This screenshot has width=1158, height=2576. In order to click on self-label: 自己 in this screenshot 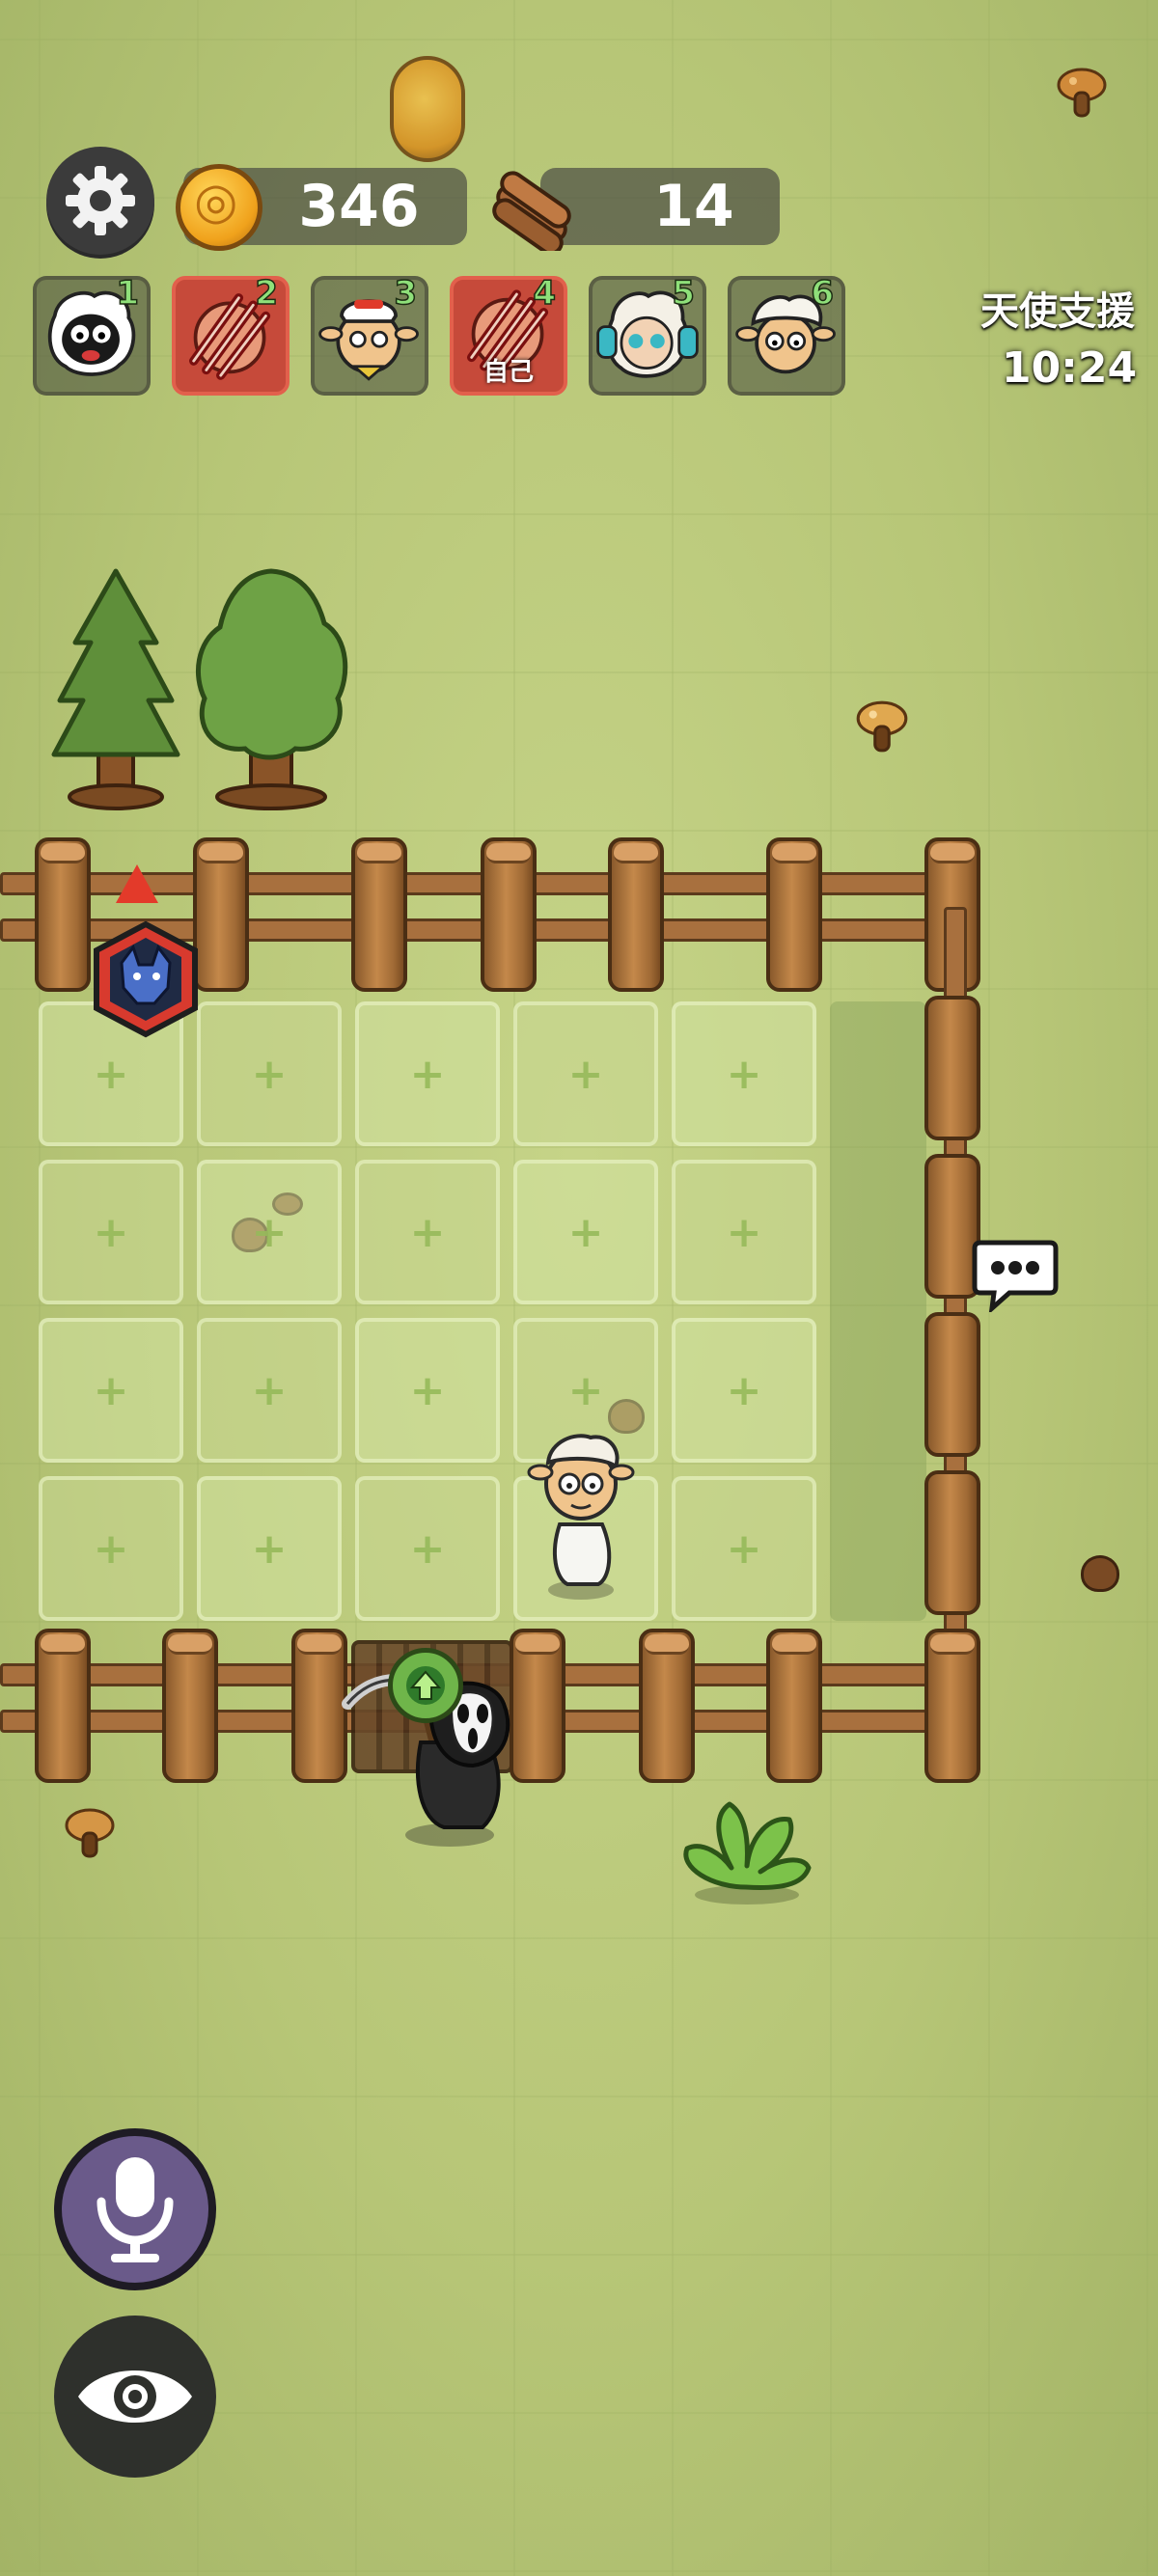, I will do `click(508, 373)`.